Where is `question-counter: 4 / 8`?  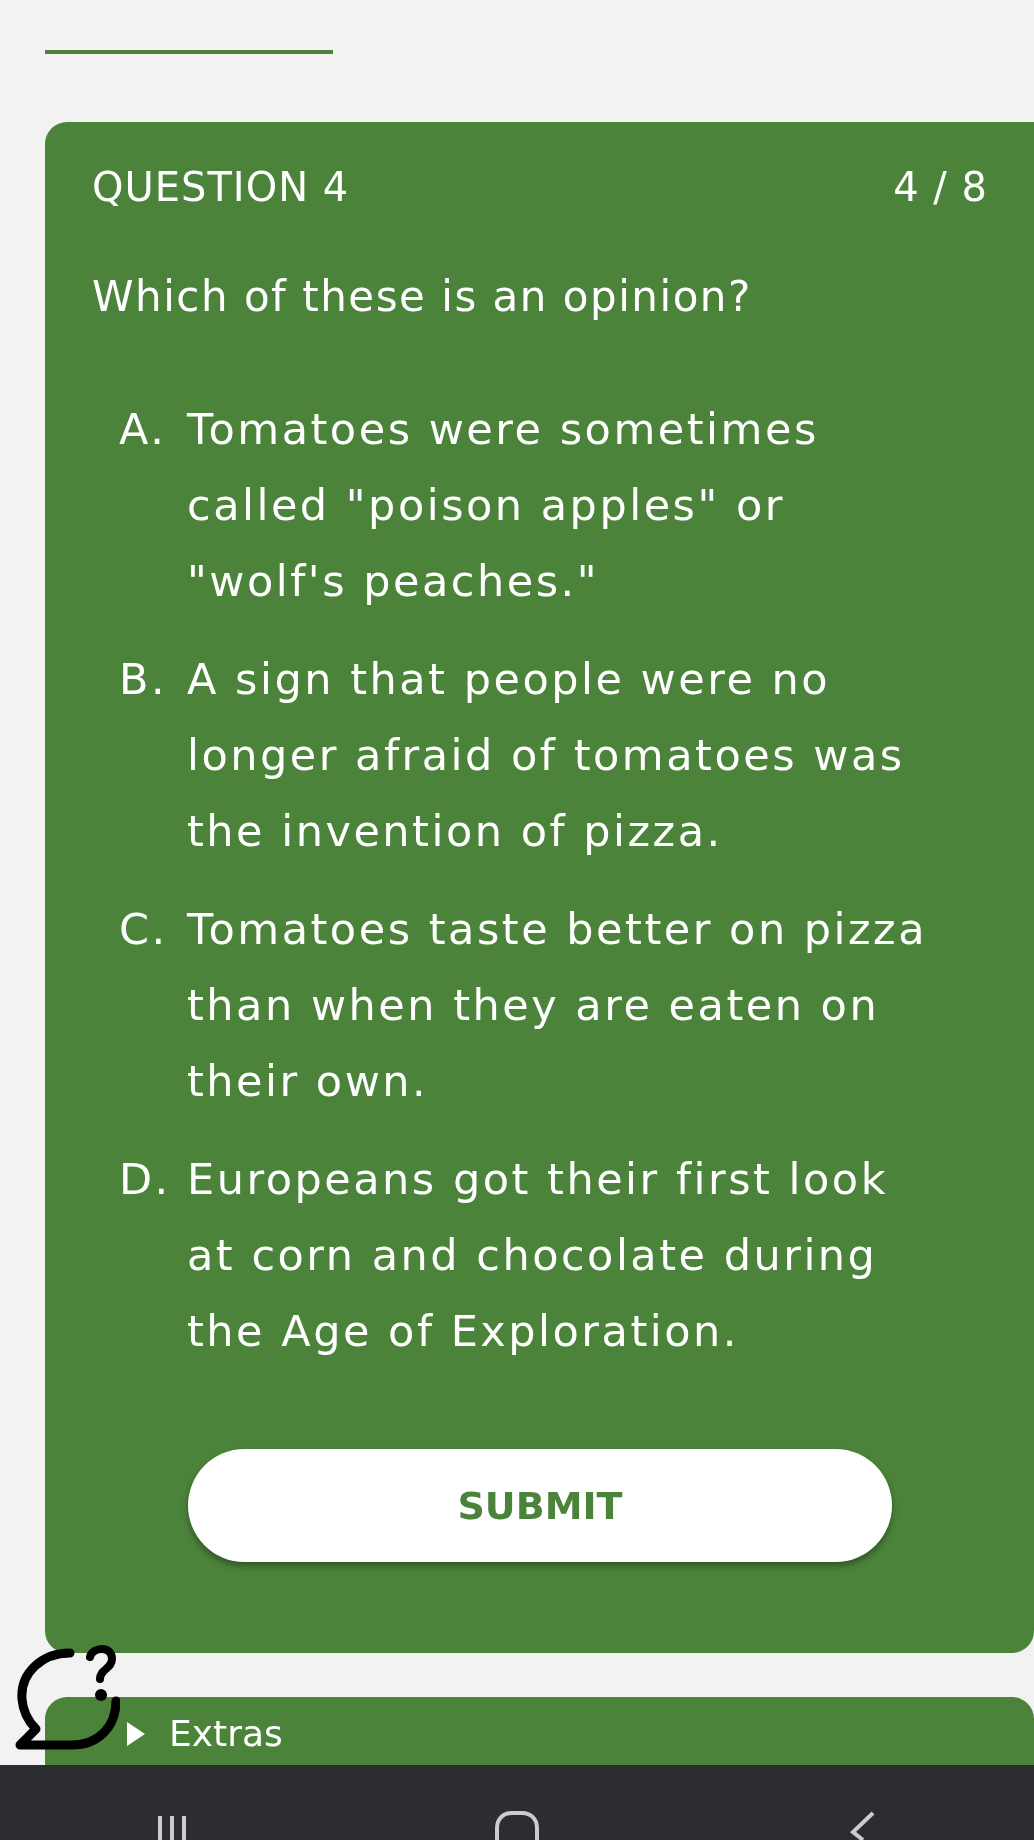 question-counter: 4 / 8 is located at coordinates (940, 187).